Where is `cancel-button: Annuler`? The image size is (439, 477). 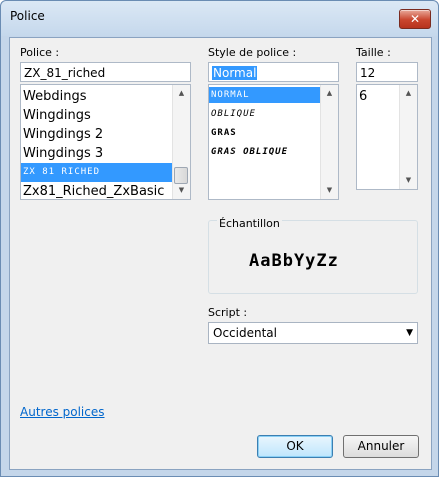 cancel-button: Annuler is located at coordinates (381, 446).